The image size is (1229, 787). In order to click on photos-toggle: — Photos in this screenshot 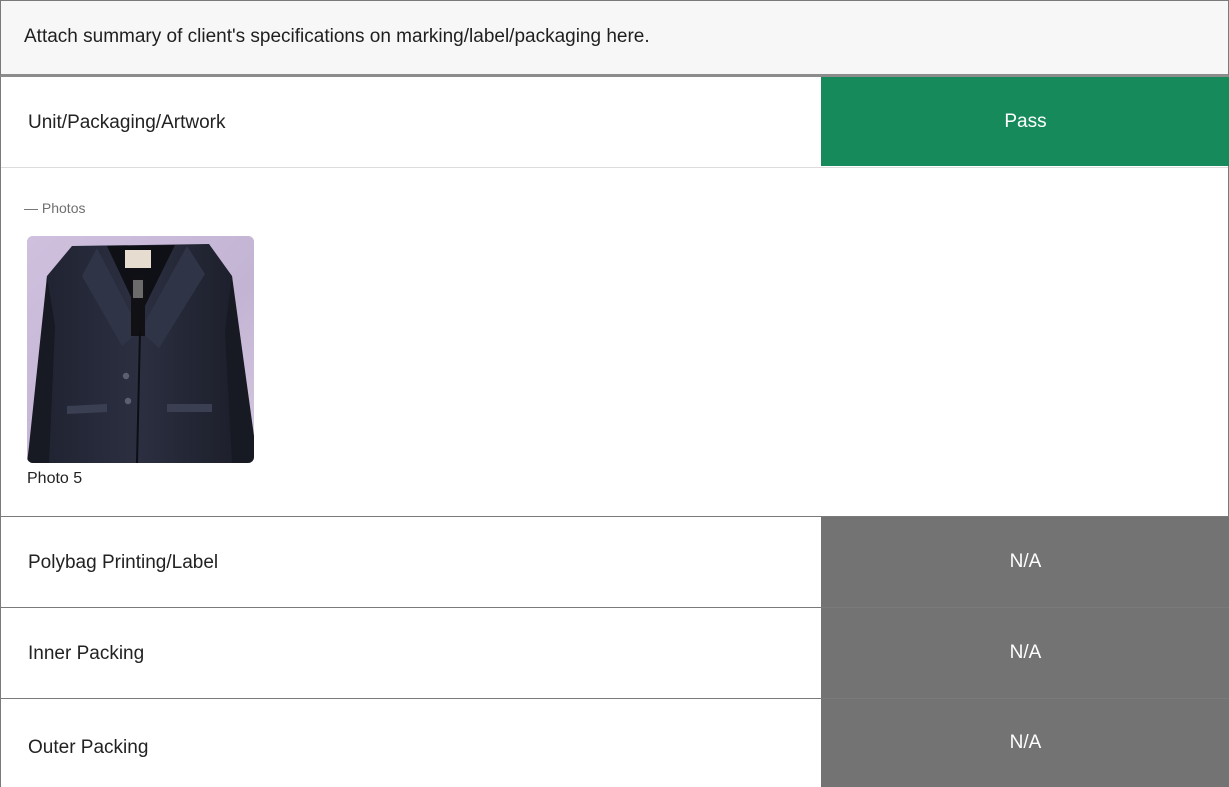, I will do `click(54, 208)`.